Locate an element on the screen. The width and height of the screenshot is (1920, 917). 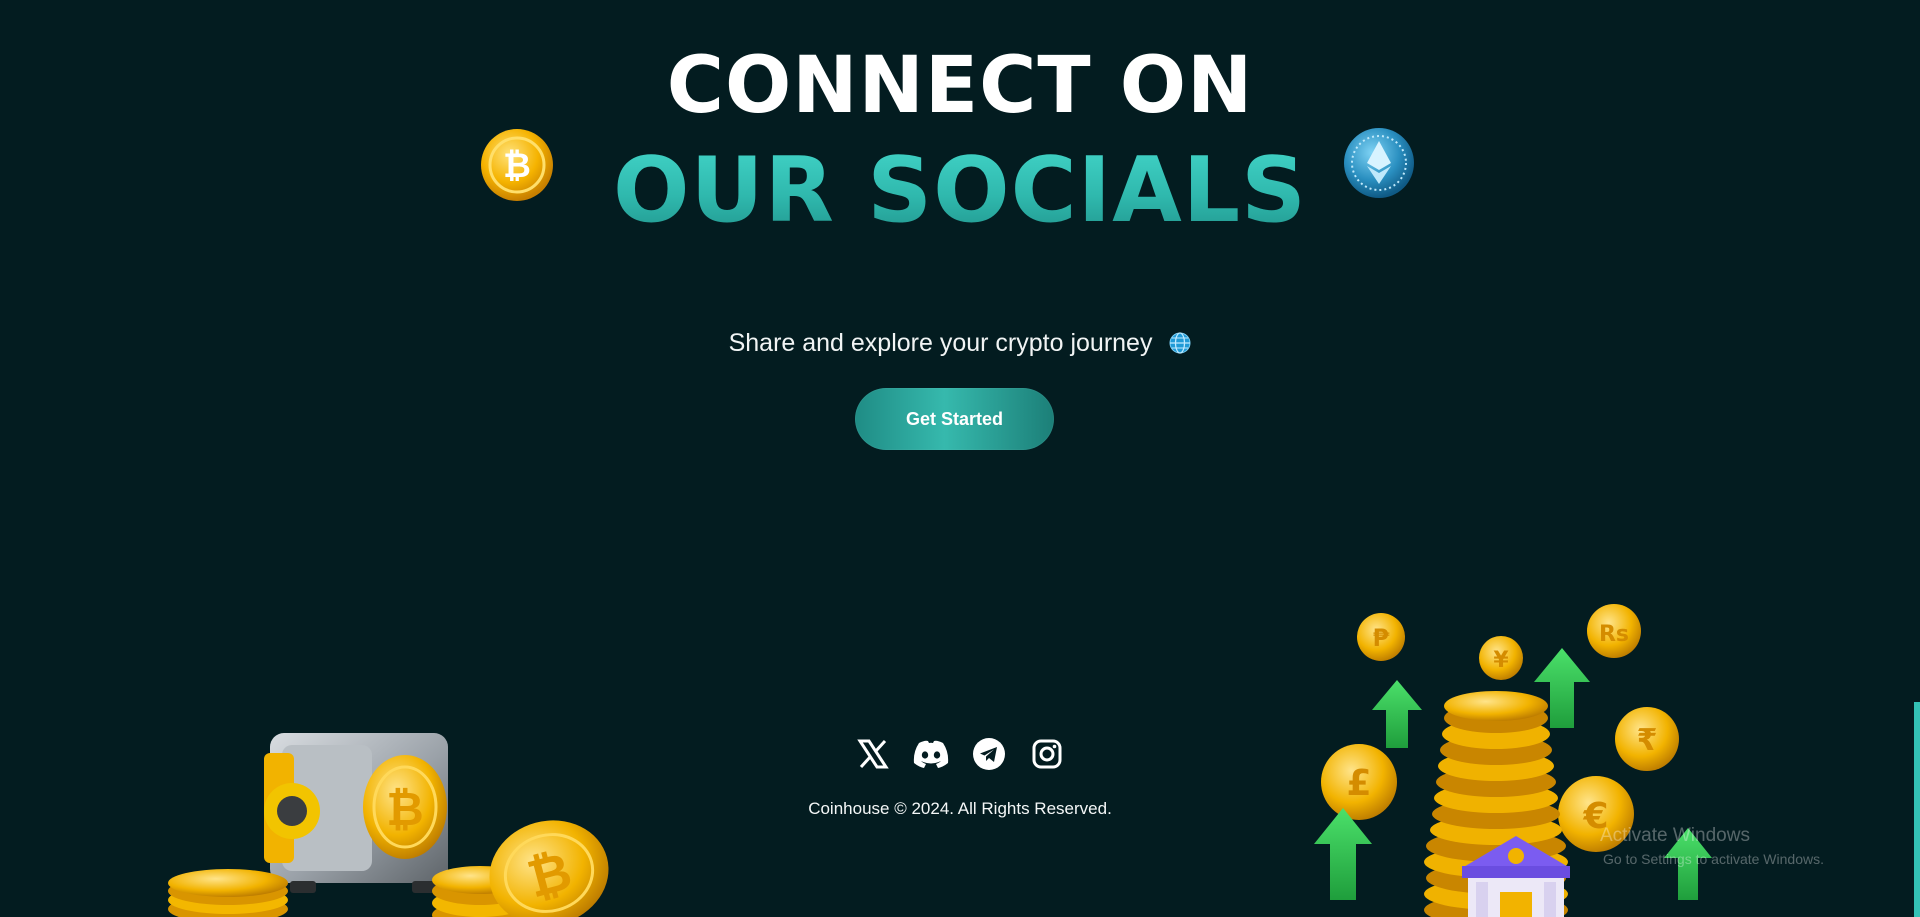
telegram-icon is located at coordinates (989, 754).